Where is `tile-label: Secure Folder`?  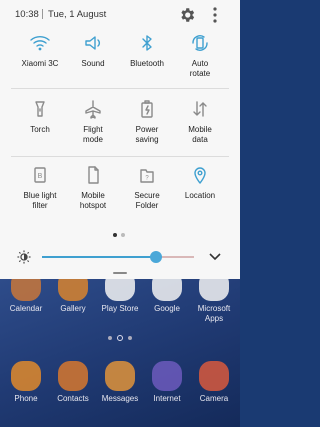
tile-label: Secure Folder is located at coordinates (147, 200).